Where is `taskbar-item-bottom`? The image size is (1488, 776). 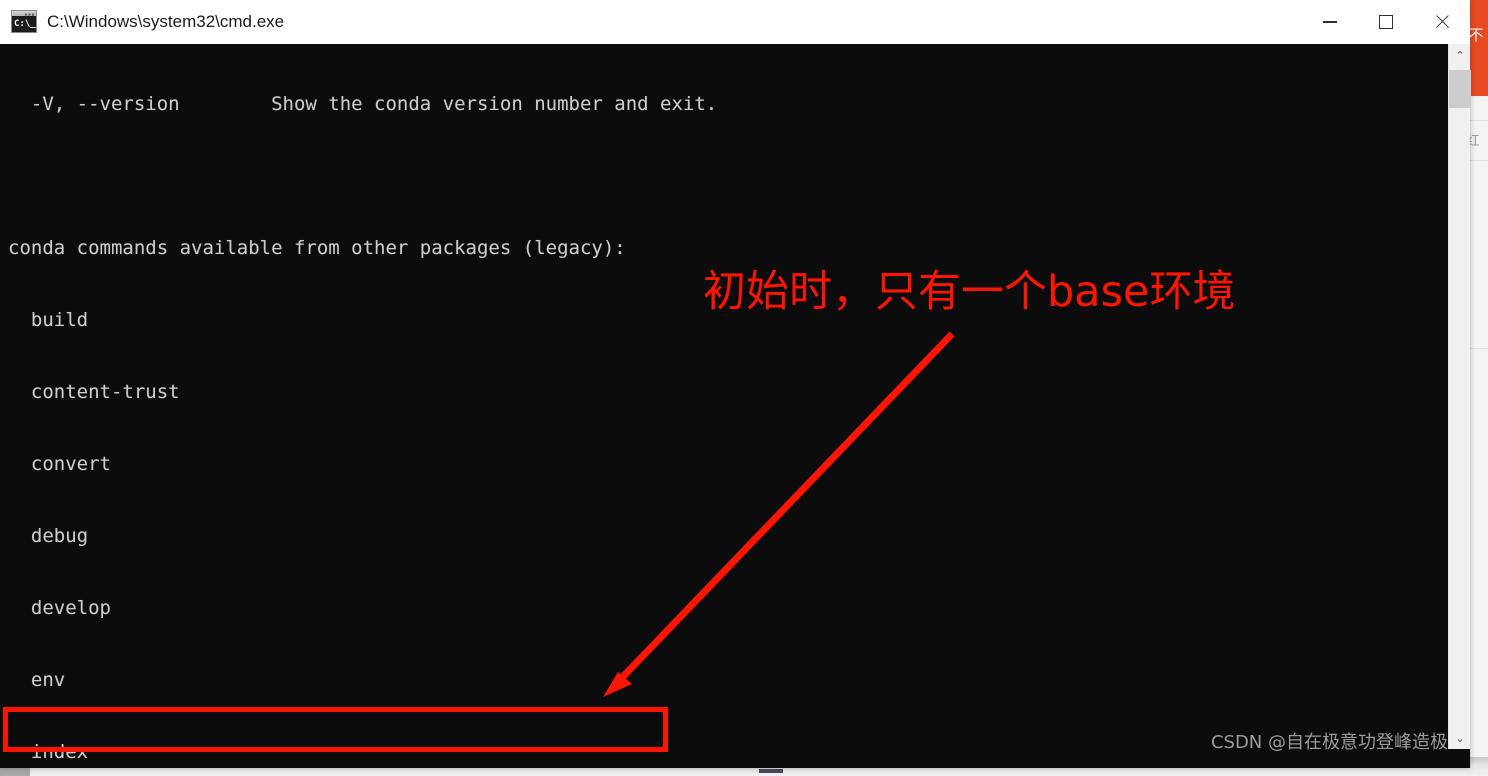
taskbar-item-bottom is located at coordinates (771, 771).